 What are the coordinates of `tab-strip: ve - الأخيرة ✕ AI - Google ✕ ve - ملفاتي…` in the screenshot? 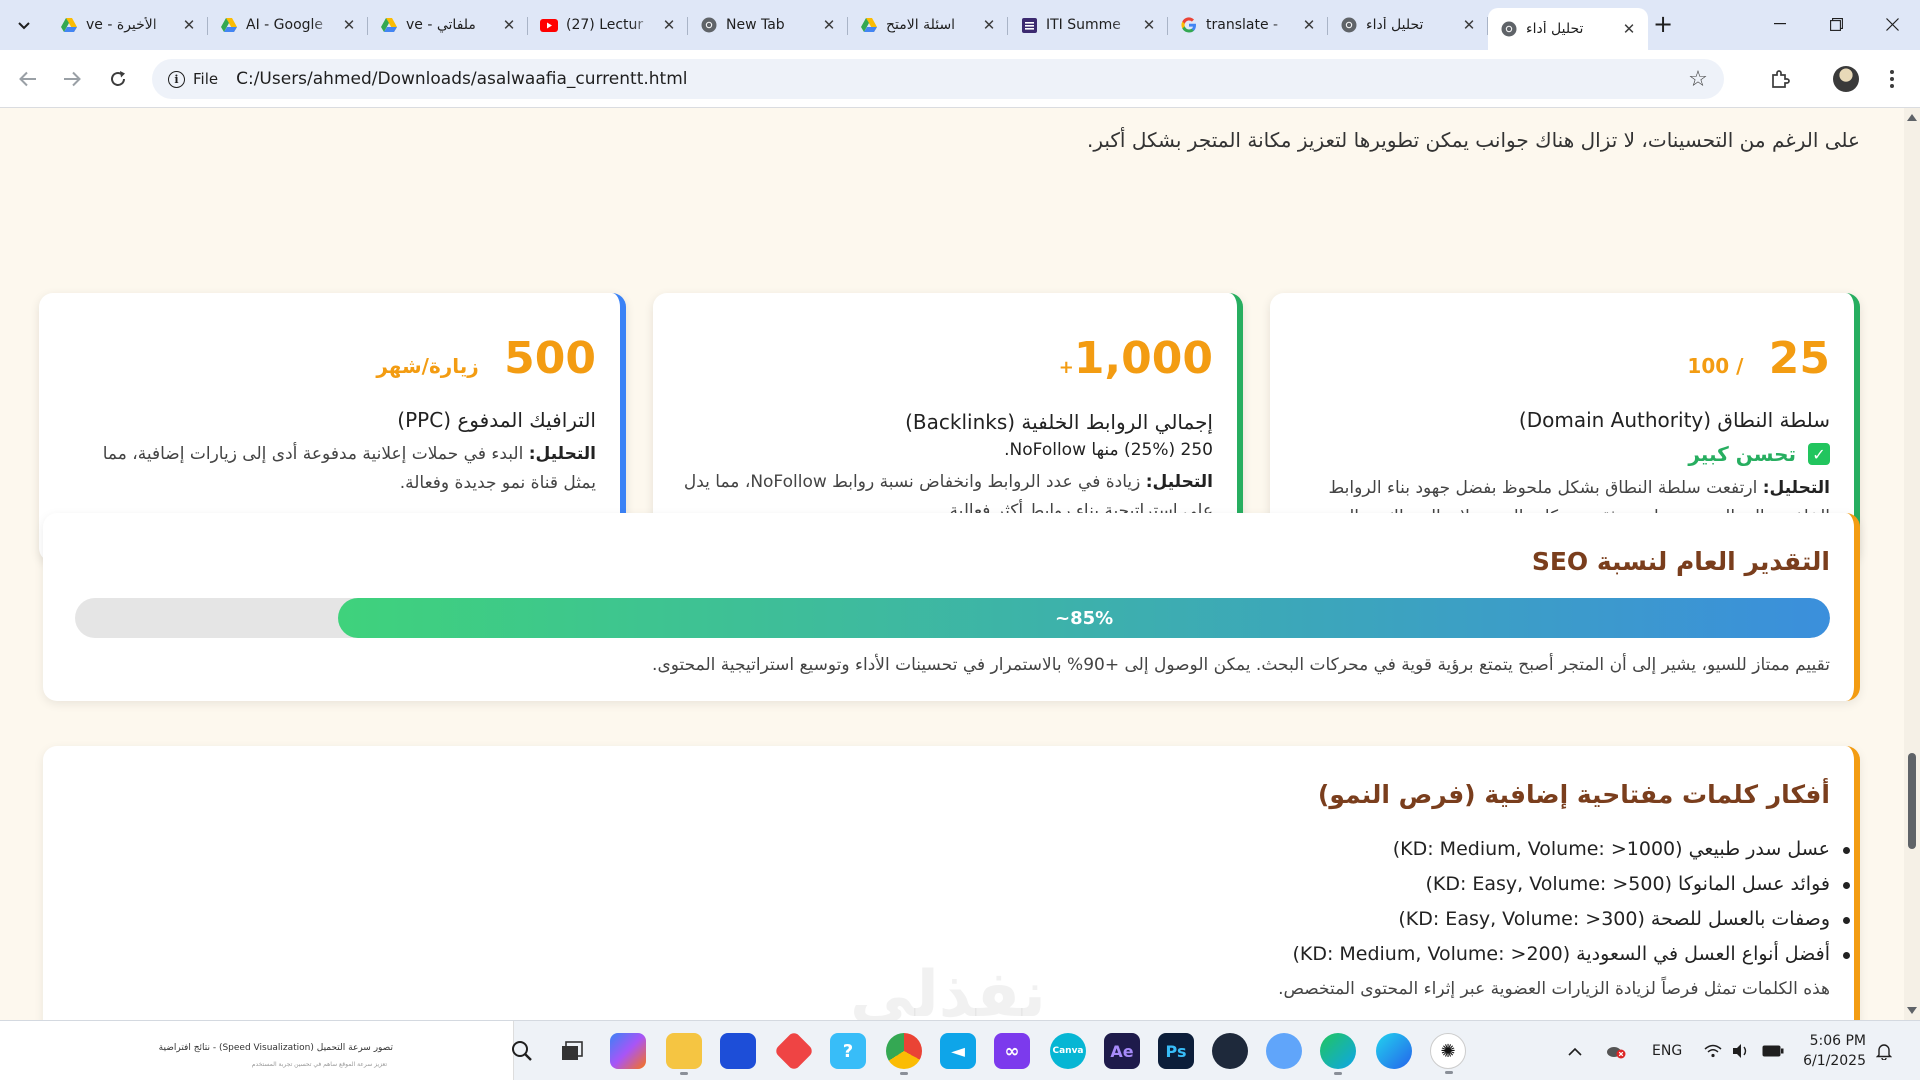 It's located at (960, 25).